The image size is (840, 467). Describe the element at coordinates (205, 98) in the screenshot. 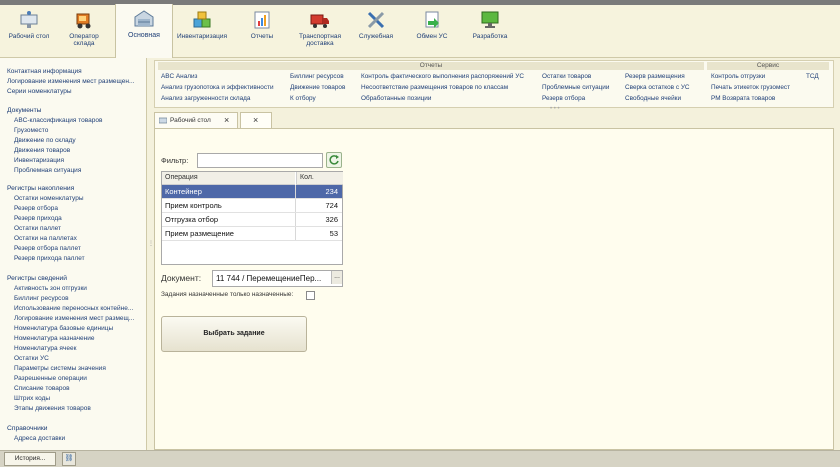

I see `action-link: Анализ загруженности склада` at that location.